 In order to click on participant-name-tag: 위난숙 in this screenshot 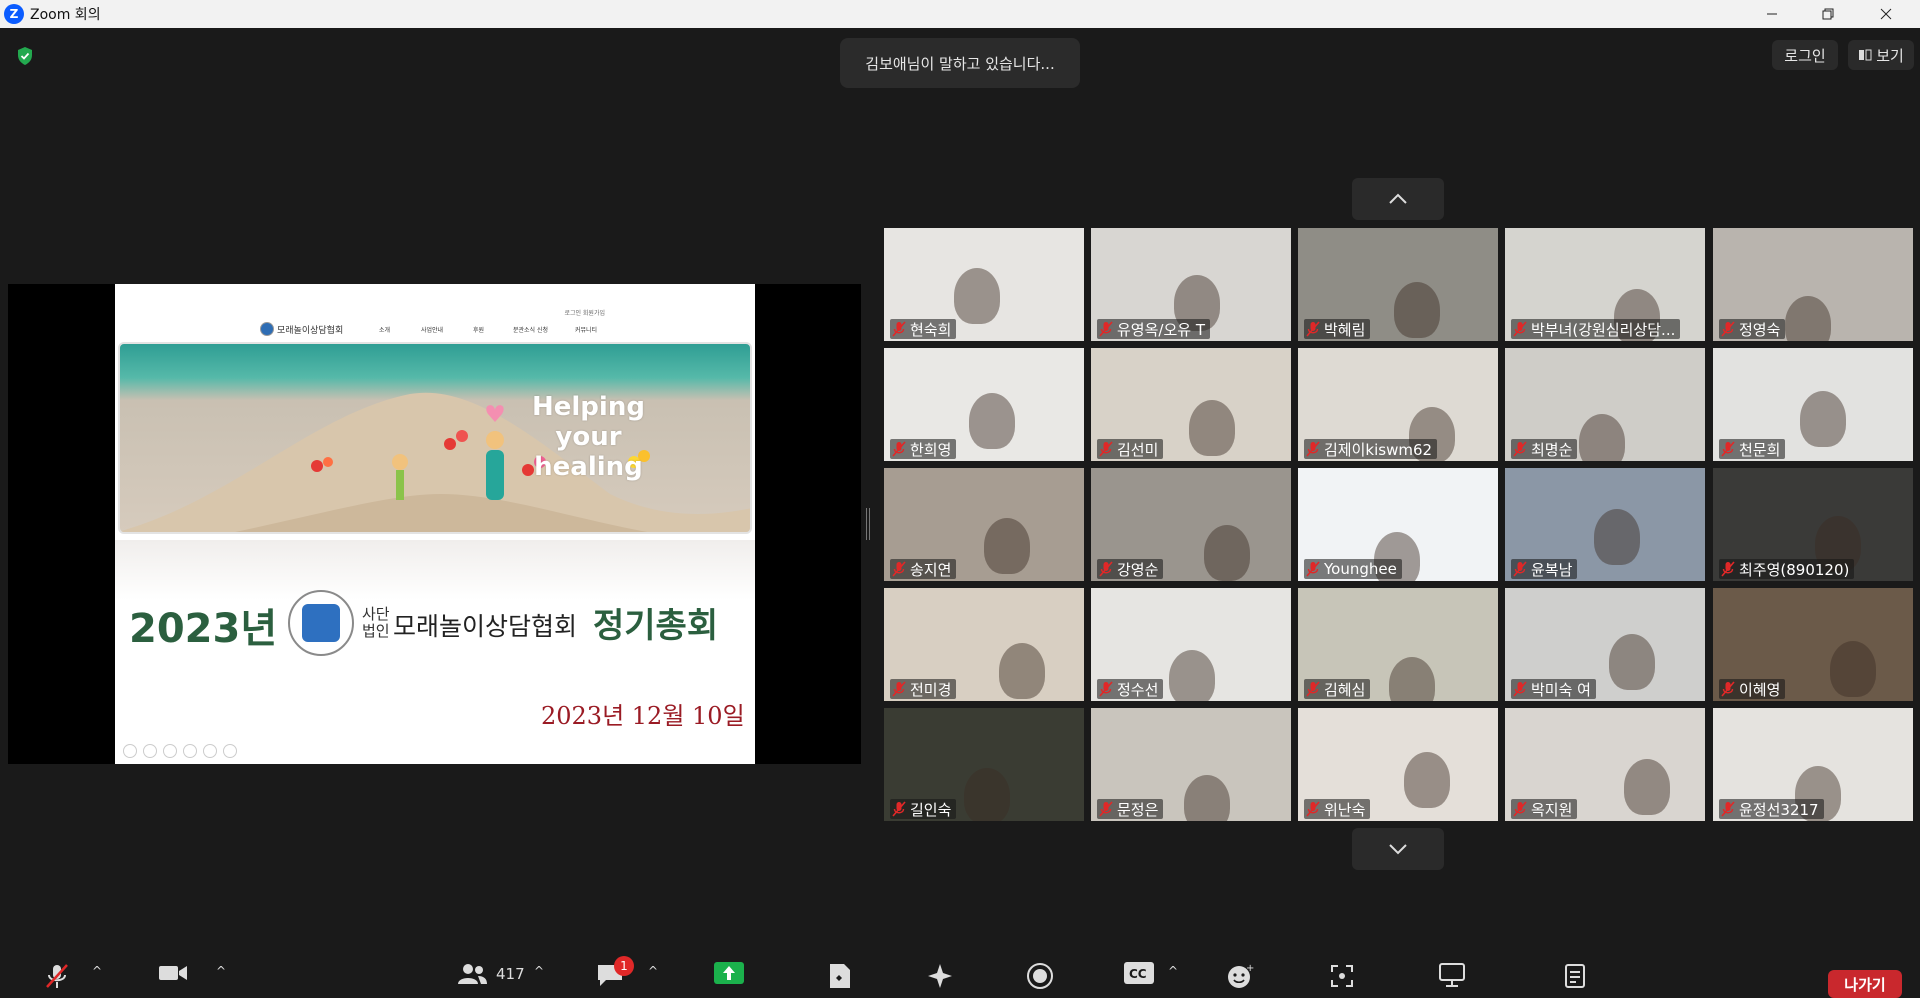, I will do `click(1337, 809)`.